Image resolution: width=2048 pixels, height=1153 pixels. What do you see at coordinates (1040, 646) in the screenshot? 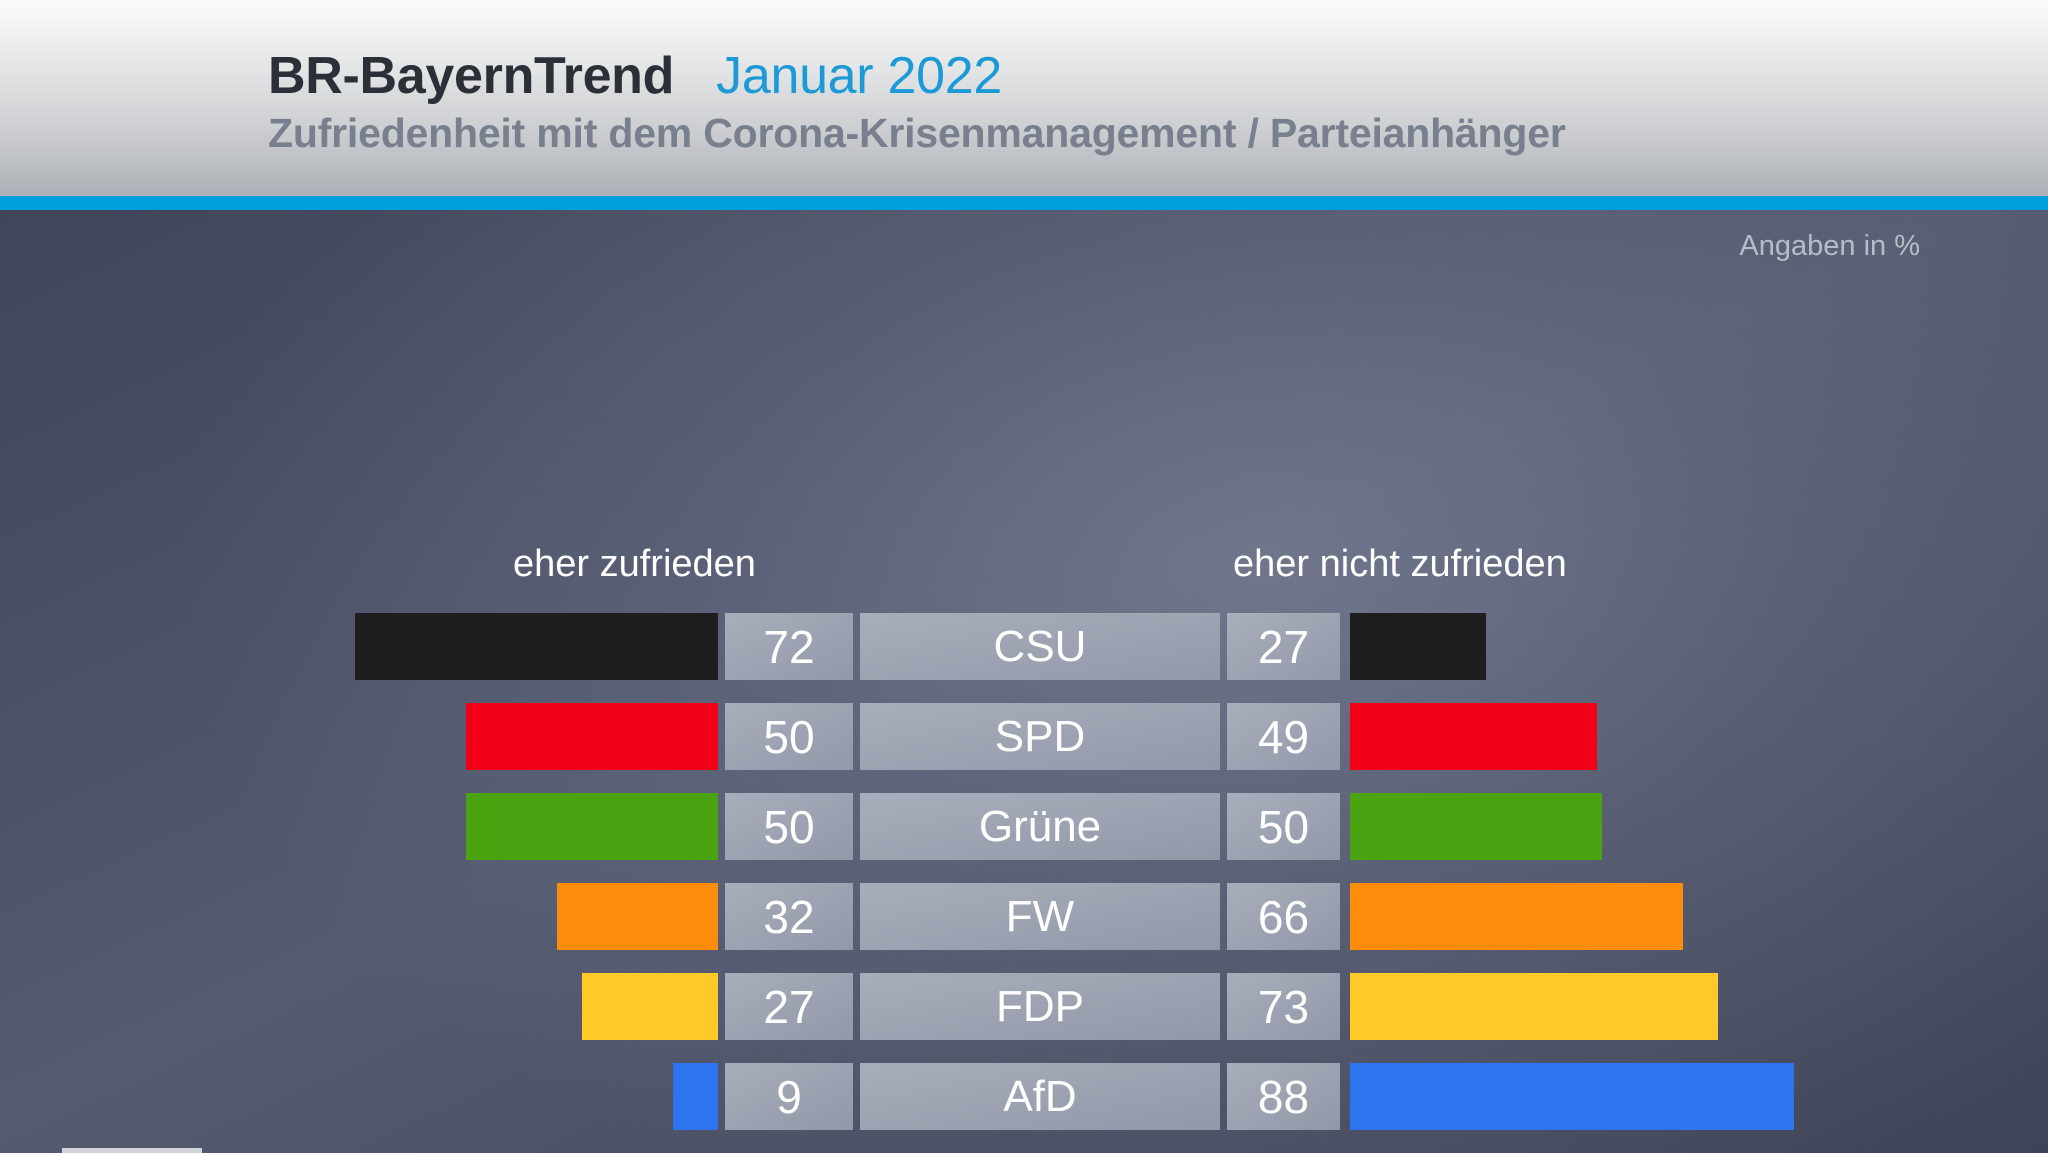
I see `party-label: CSU` at bounding box center [1040, 646].